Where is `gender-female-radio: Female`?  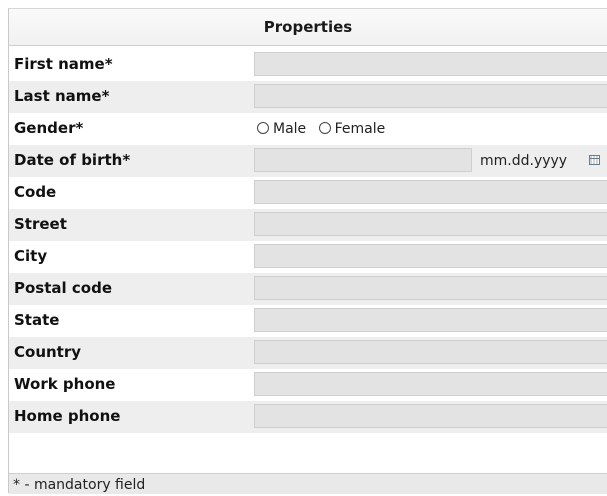
gender-female-radio: Female is located at coordinates (352, 129).